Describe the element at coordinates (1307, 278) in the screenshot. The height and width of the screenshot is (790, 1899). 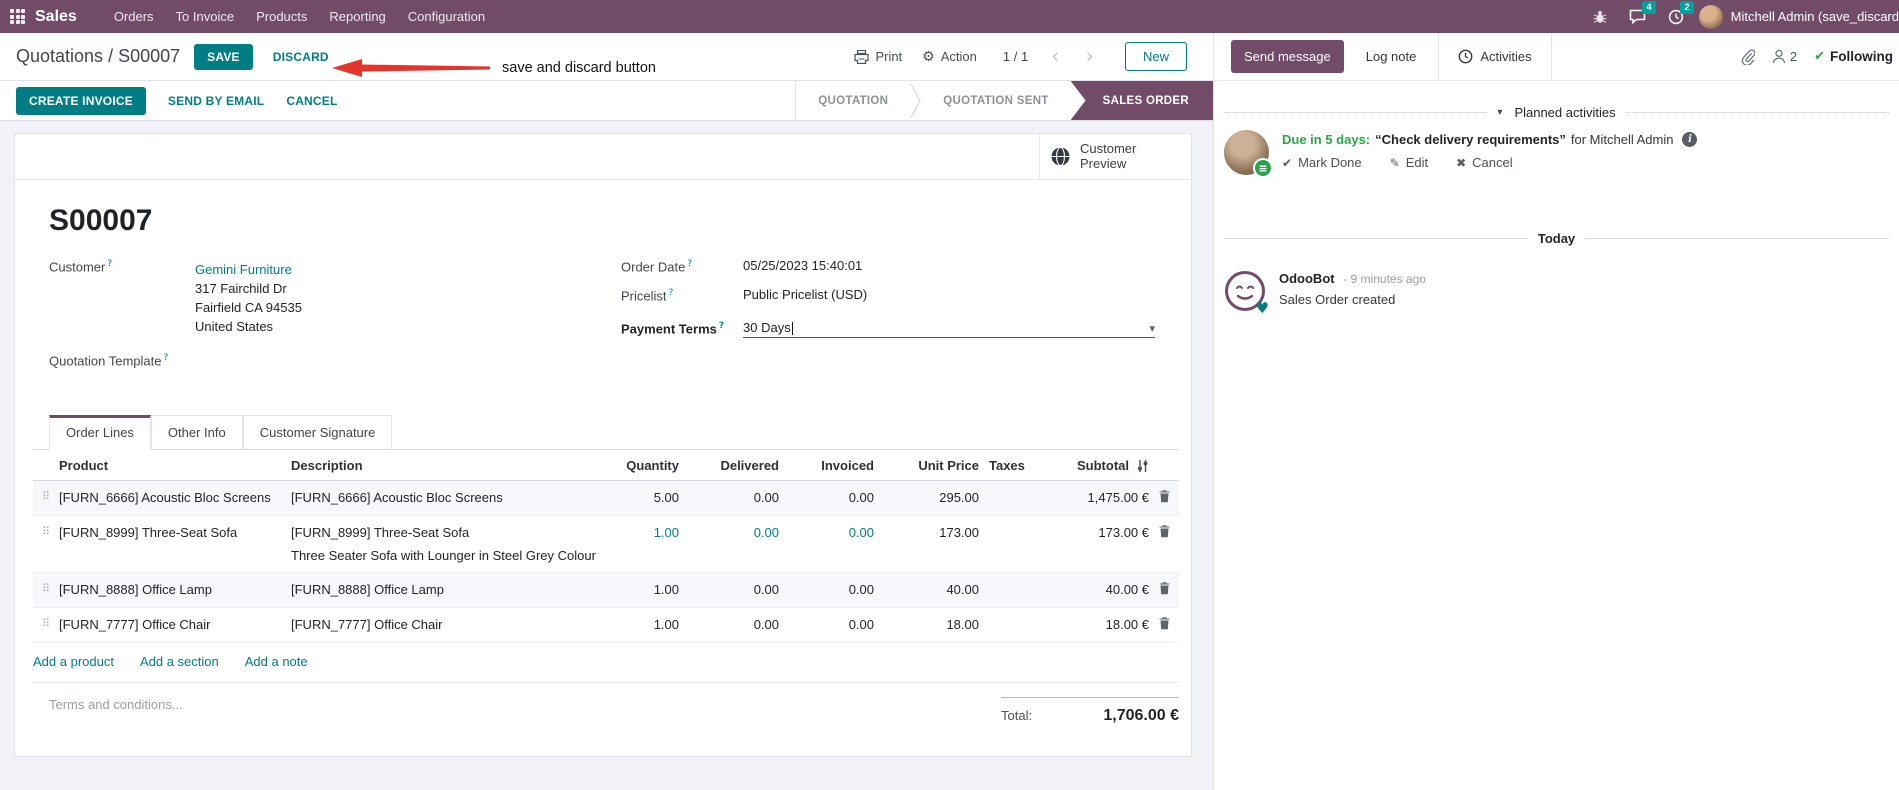
I see `message-author: OdooBot` at that location.